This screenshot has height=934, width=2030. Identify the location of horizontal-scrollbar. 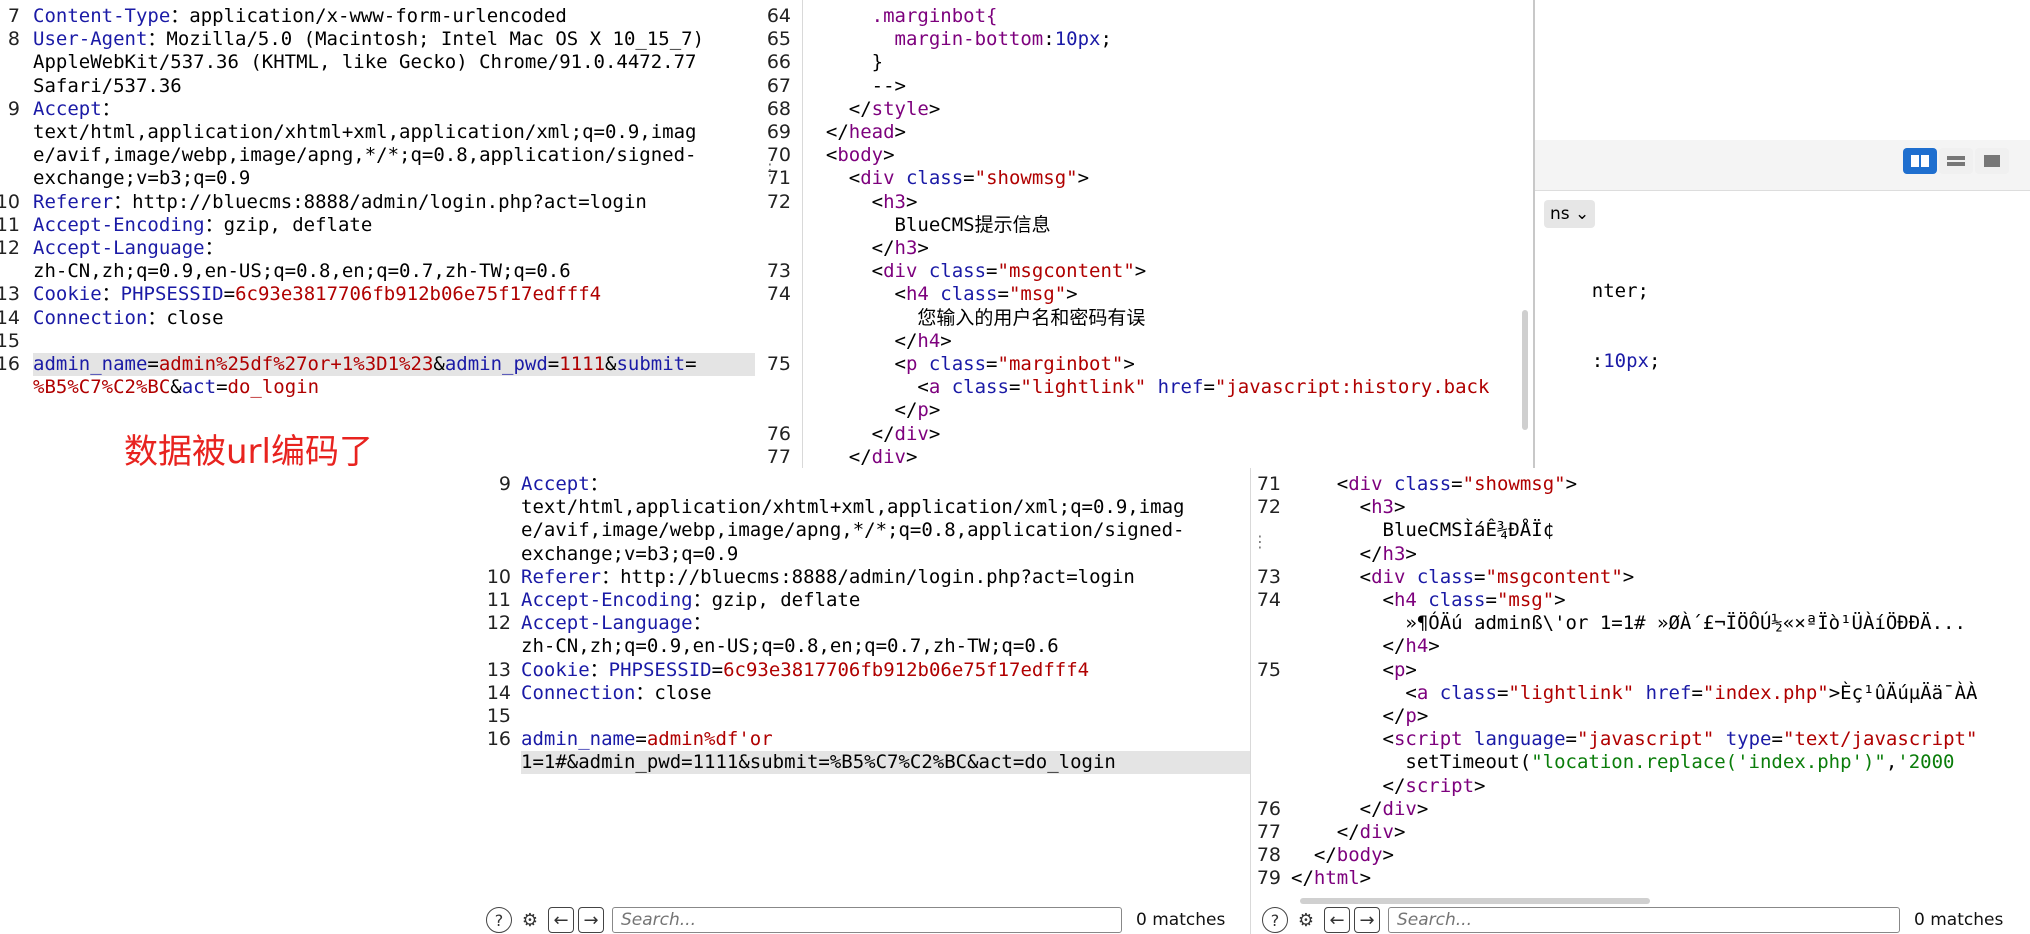
(1475, 901).